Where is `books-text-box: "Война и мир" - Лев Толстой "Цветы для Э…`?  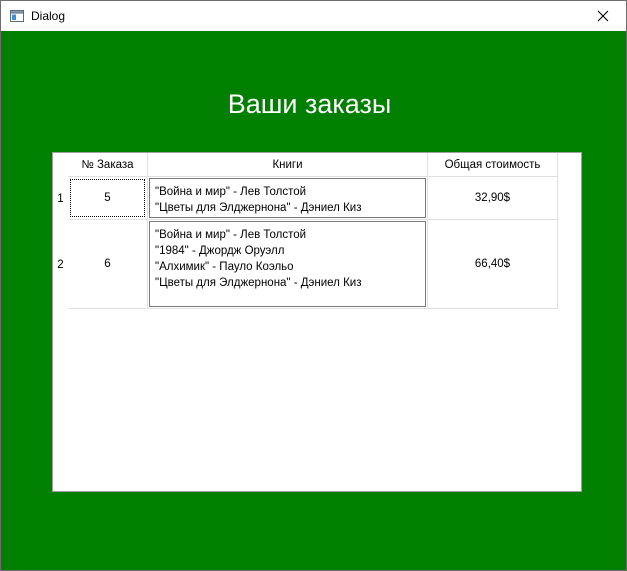 books-text-box: "Война и мир" - Лев Толстой "Цветы для Э… is located at coordinates (287, 198).